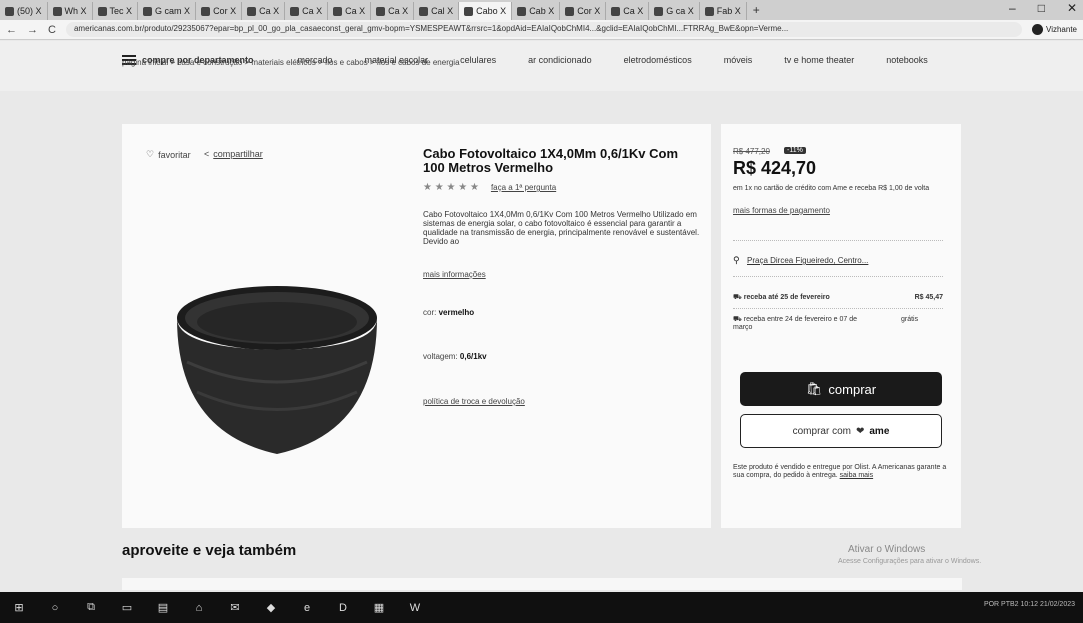  I want to click on browser-tab: G ca X, so click(674, 11).